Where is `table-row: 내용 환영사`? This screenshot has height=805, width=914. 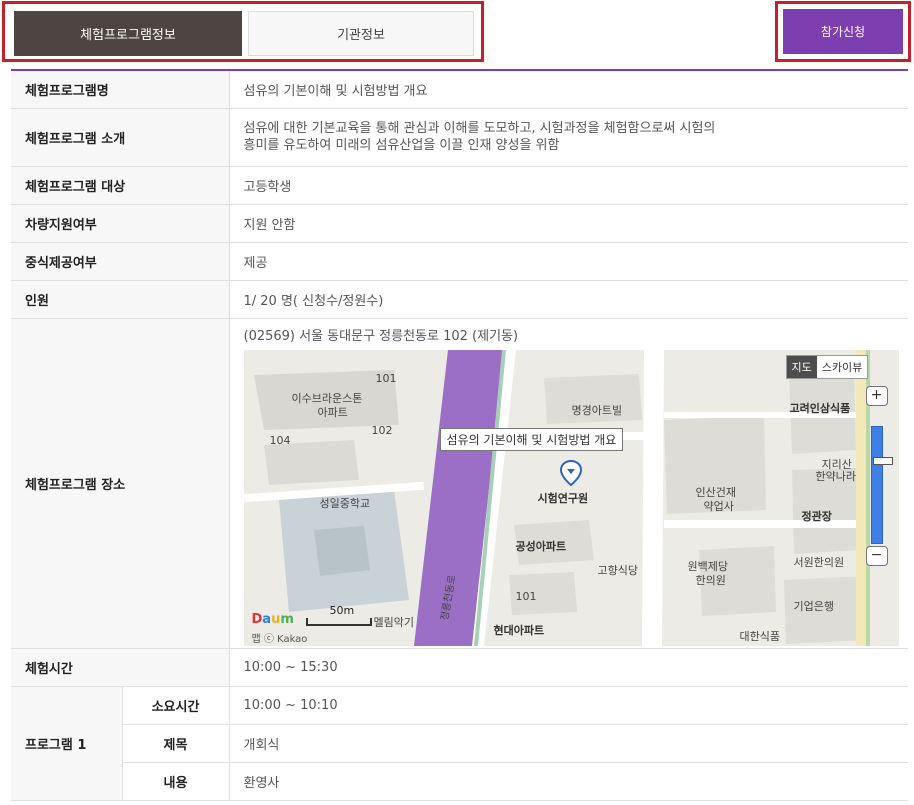 table-row: 내용 환영사 is located at coordinates (459, 781).